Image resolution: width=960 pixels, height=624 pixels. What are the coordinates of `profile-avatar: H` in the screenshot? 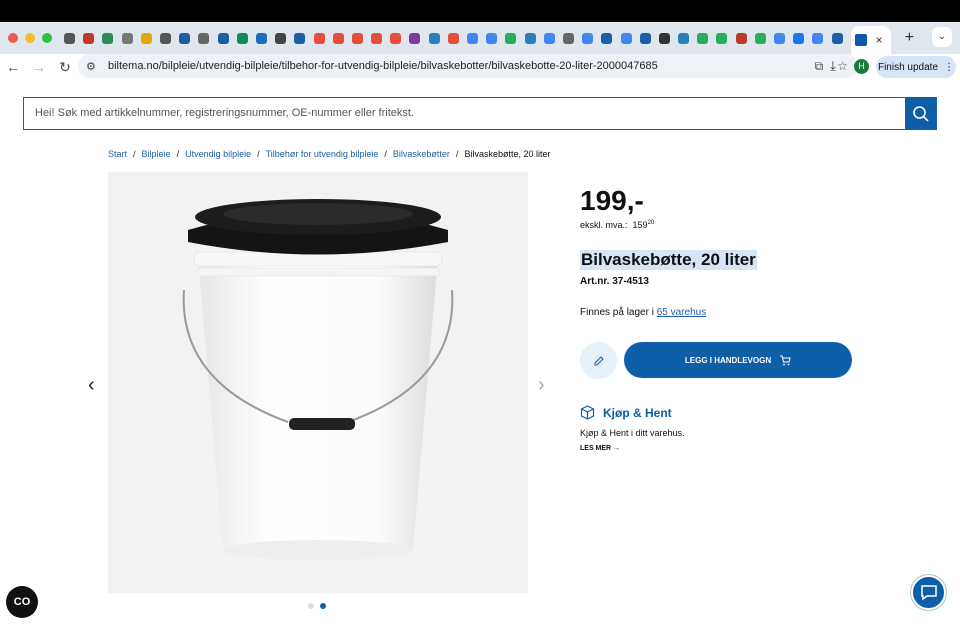 It's located at (861, 66).